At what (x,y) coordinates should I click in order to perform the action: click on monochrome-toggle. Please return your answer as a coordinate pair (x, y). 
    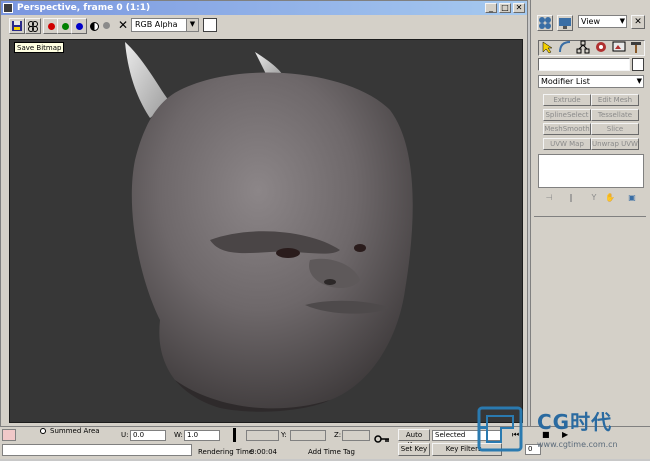
    Looking at the image, I should click on (107, 26).